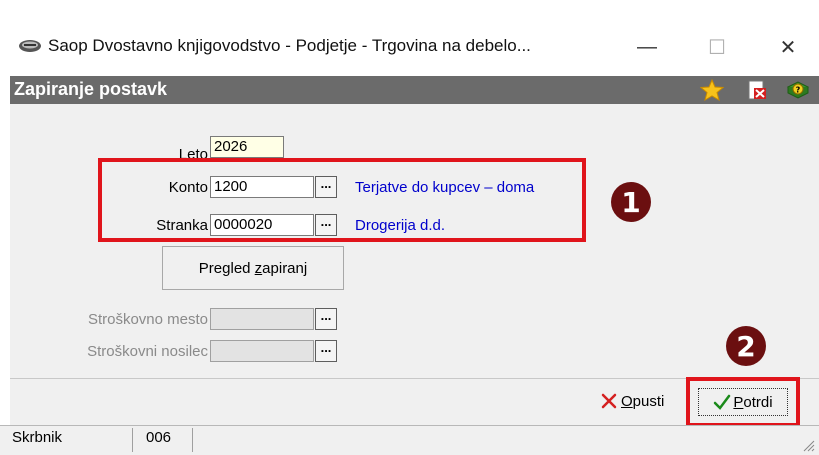 Image resolution: width=819 pixels, height=455 pixels. I want to click on cancel-button: Opusti, so click(632, 401).